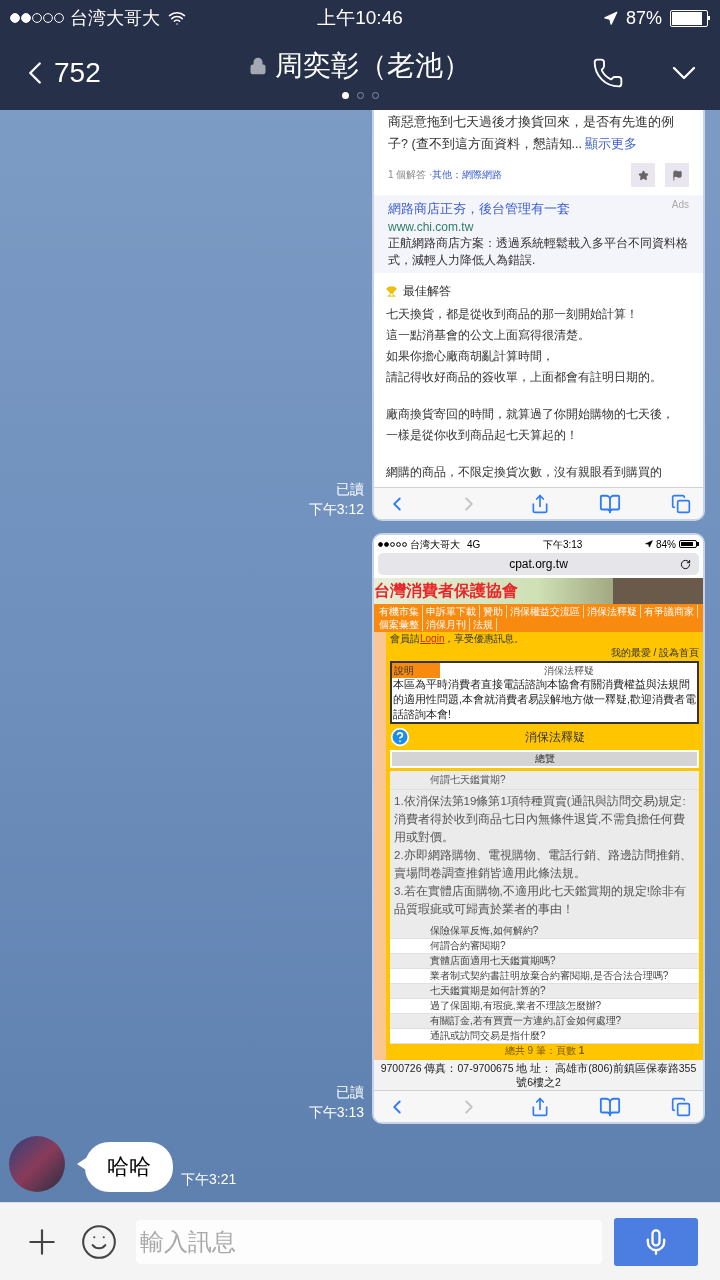 The height and width of the screenshot is (1280, 720). Describe the element at coordinates (336, 509) in the screenshot. I see `message-time: 下午3:12` at that location.